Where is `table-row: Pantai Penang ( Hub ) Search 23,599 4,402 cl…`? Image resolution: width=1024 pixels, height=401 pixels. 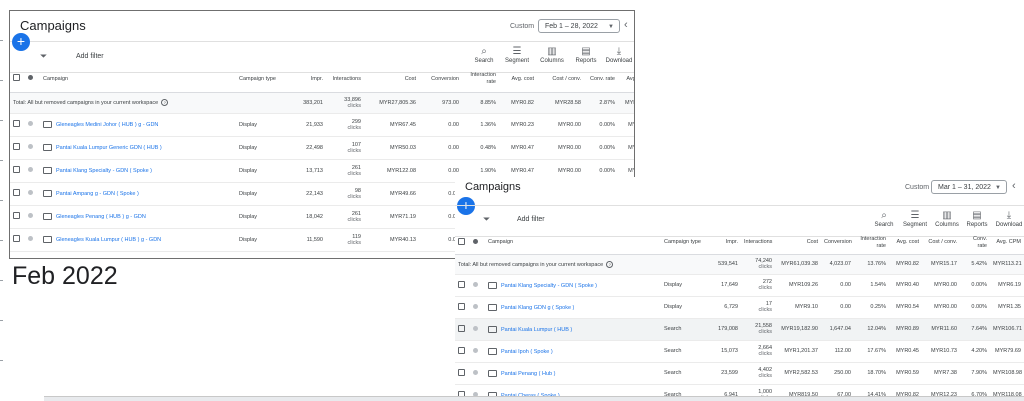
table-row: Pantai Penang ( Hub ) Search 23,599 4,402 cl… is located at coordinates (739, 373).